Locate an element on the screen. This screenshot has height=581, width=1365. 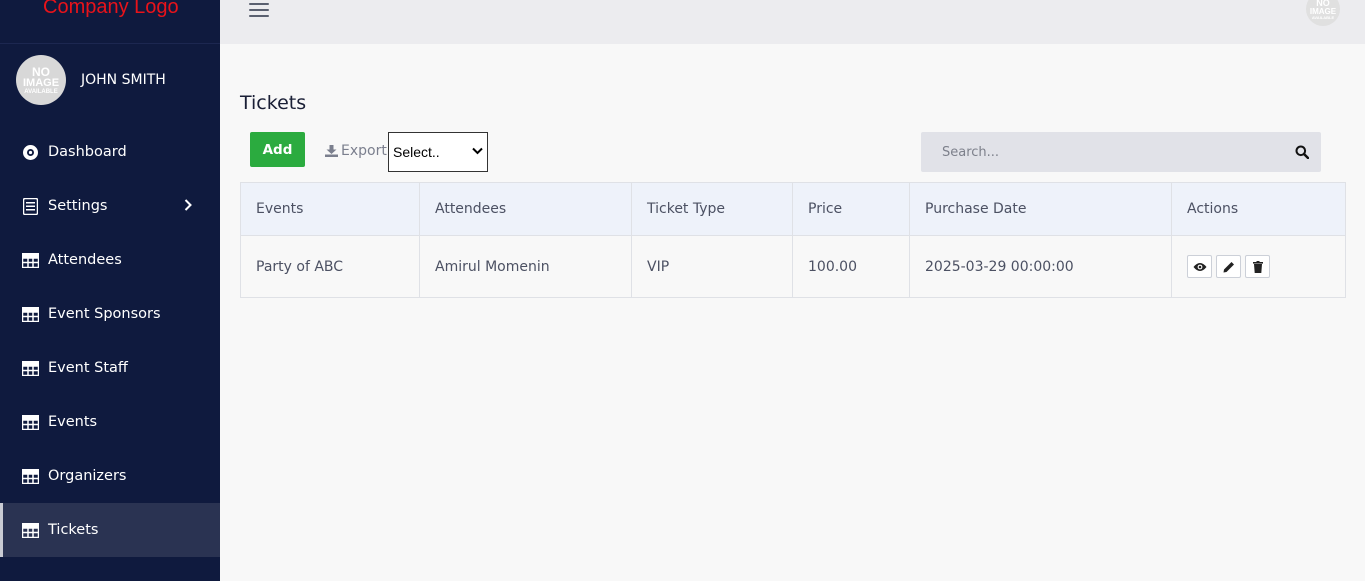
sidebar-item-event-sponsors: Event Sponsors is located at coordinates (110, 314).